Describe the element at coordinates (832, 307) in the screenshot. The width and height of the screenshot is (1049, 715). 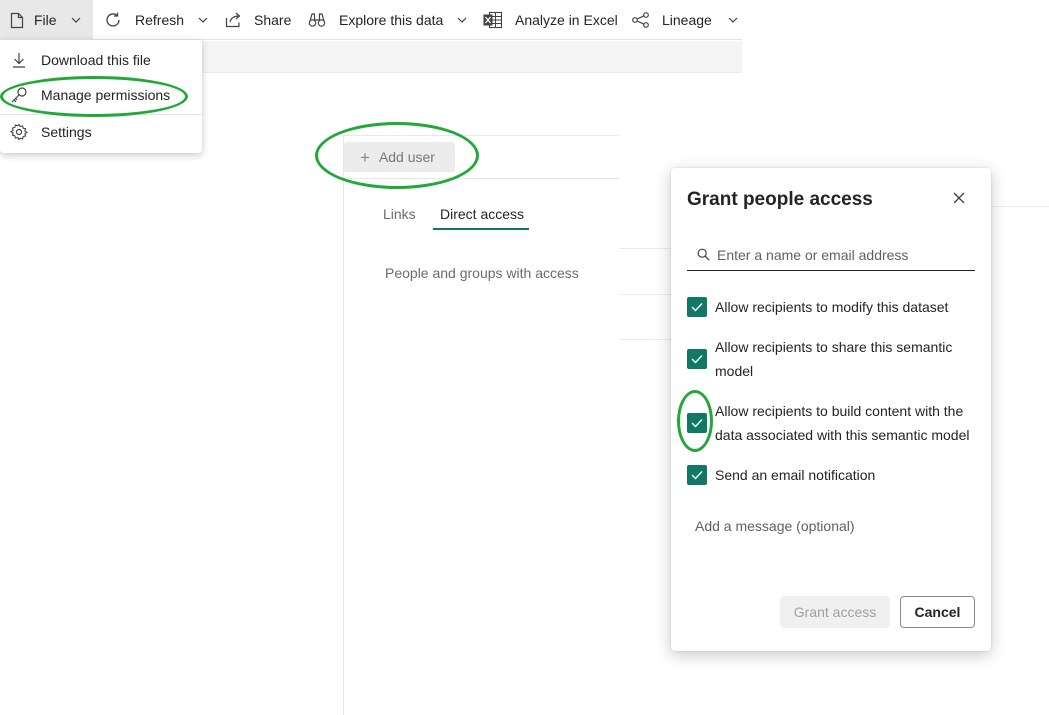
I see `option-label: Allow recipients to modify this dataset` at that location.